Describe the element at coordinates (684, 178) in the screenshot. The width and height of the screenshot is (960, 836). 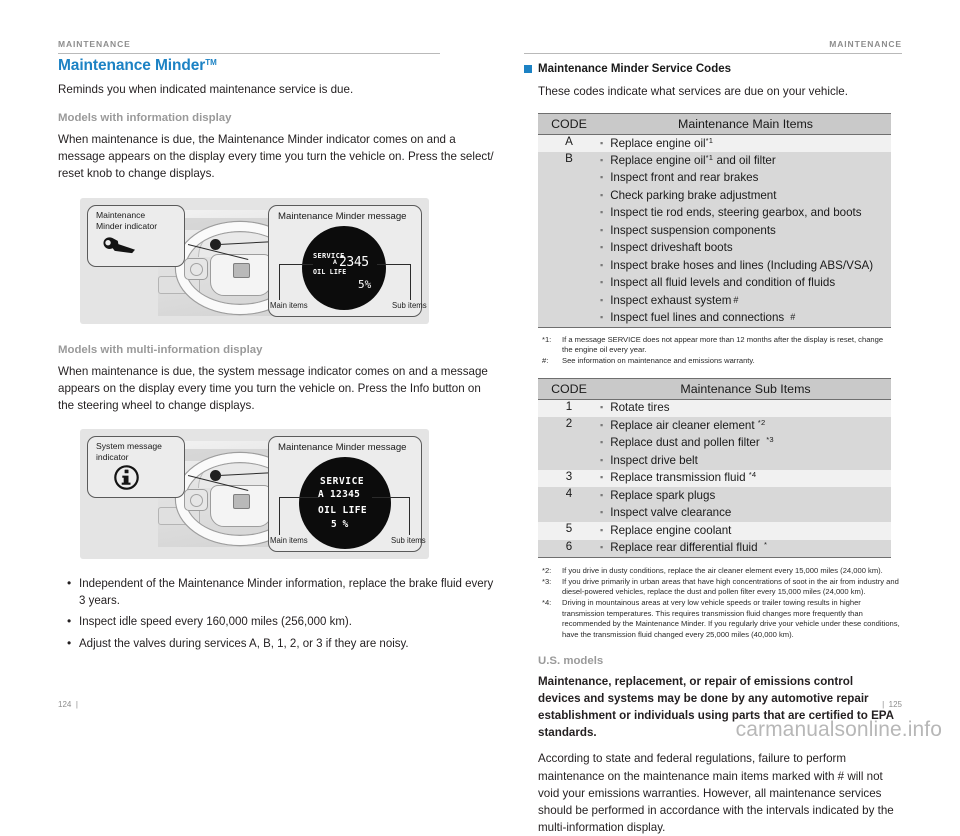
I see `item-text: Inspect front and rear brakes` at that location.